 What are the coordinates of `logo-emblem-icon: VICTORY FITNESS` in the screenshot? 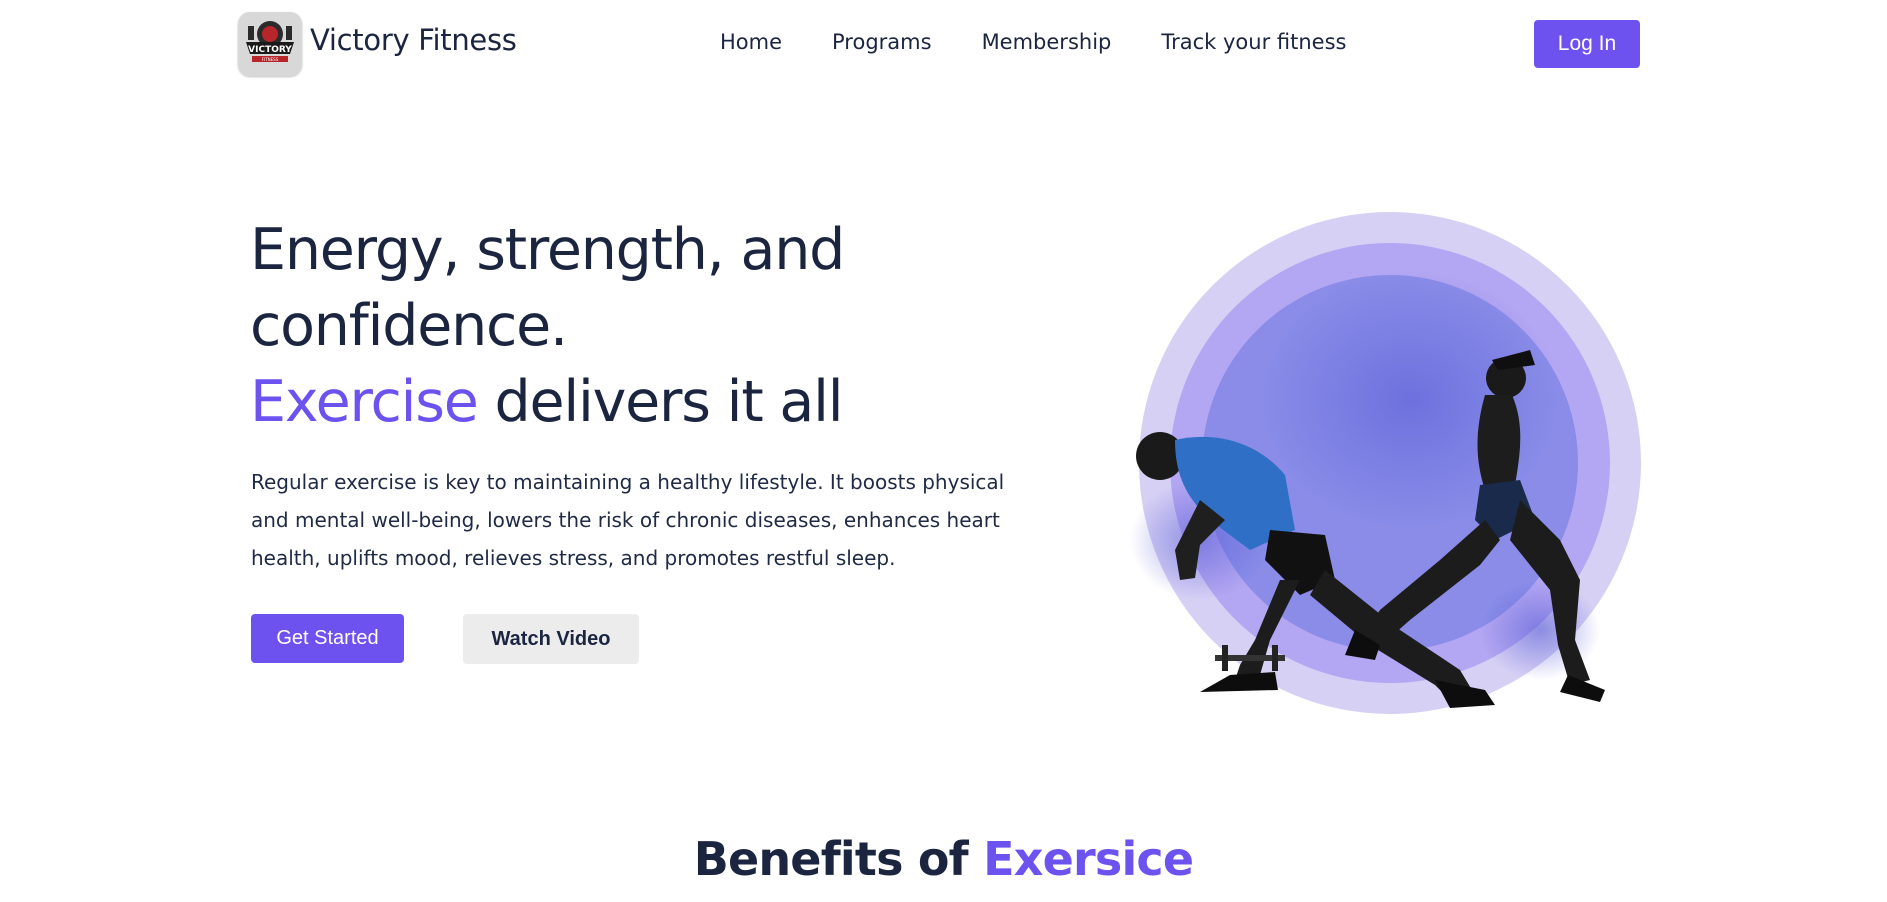 It's located at (270, 44).